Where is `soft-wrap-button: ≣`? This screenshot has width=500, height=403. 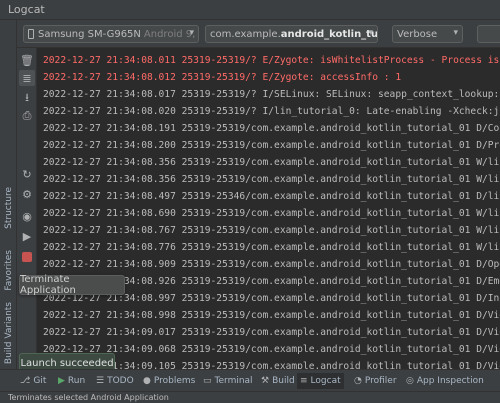
soft-wrap-button: ≣ is located at coordinates (27, 78).